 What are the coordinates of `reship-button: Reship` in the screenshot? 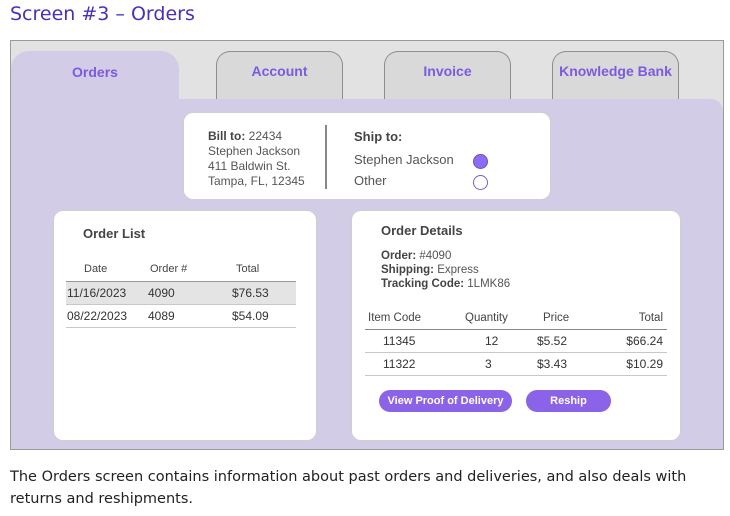 It's located at (568, 401).